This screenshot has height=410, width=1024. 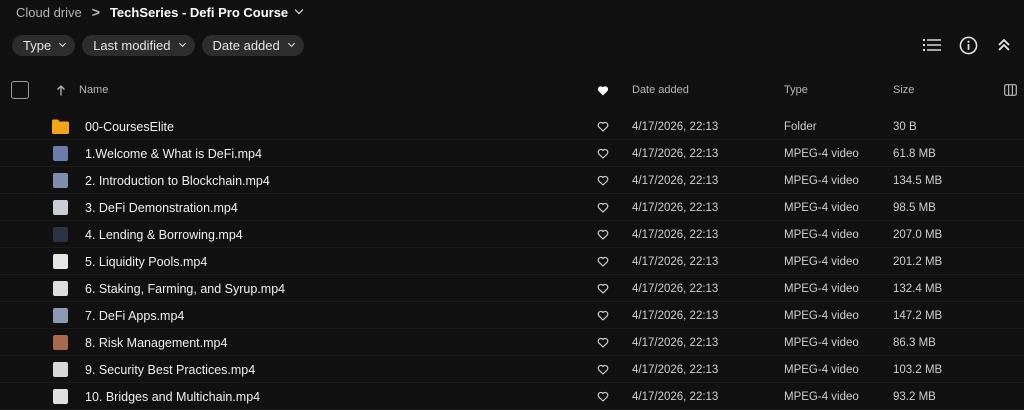 I want to click on file-name: 9. Security Best Practices.mp4, so click(x=170, y=369).